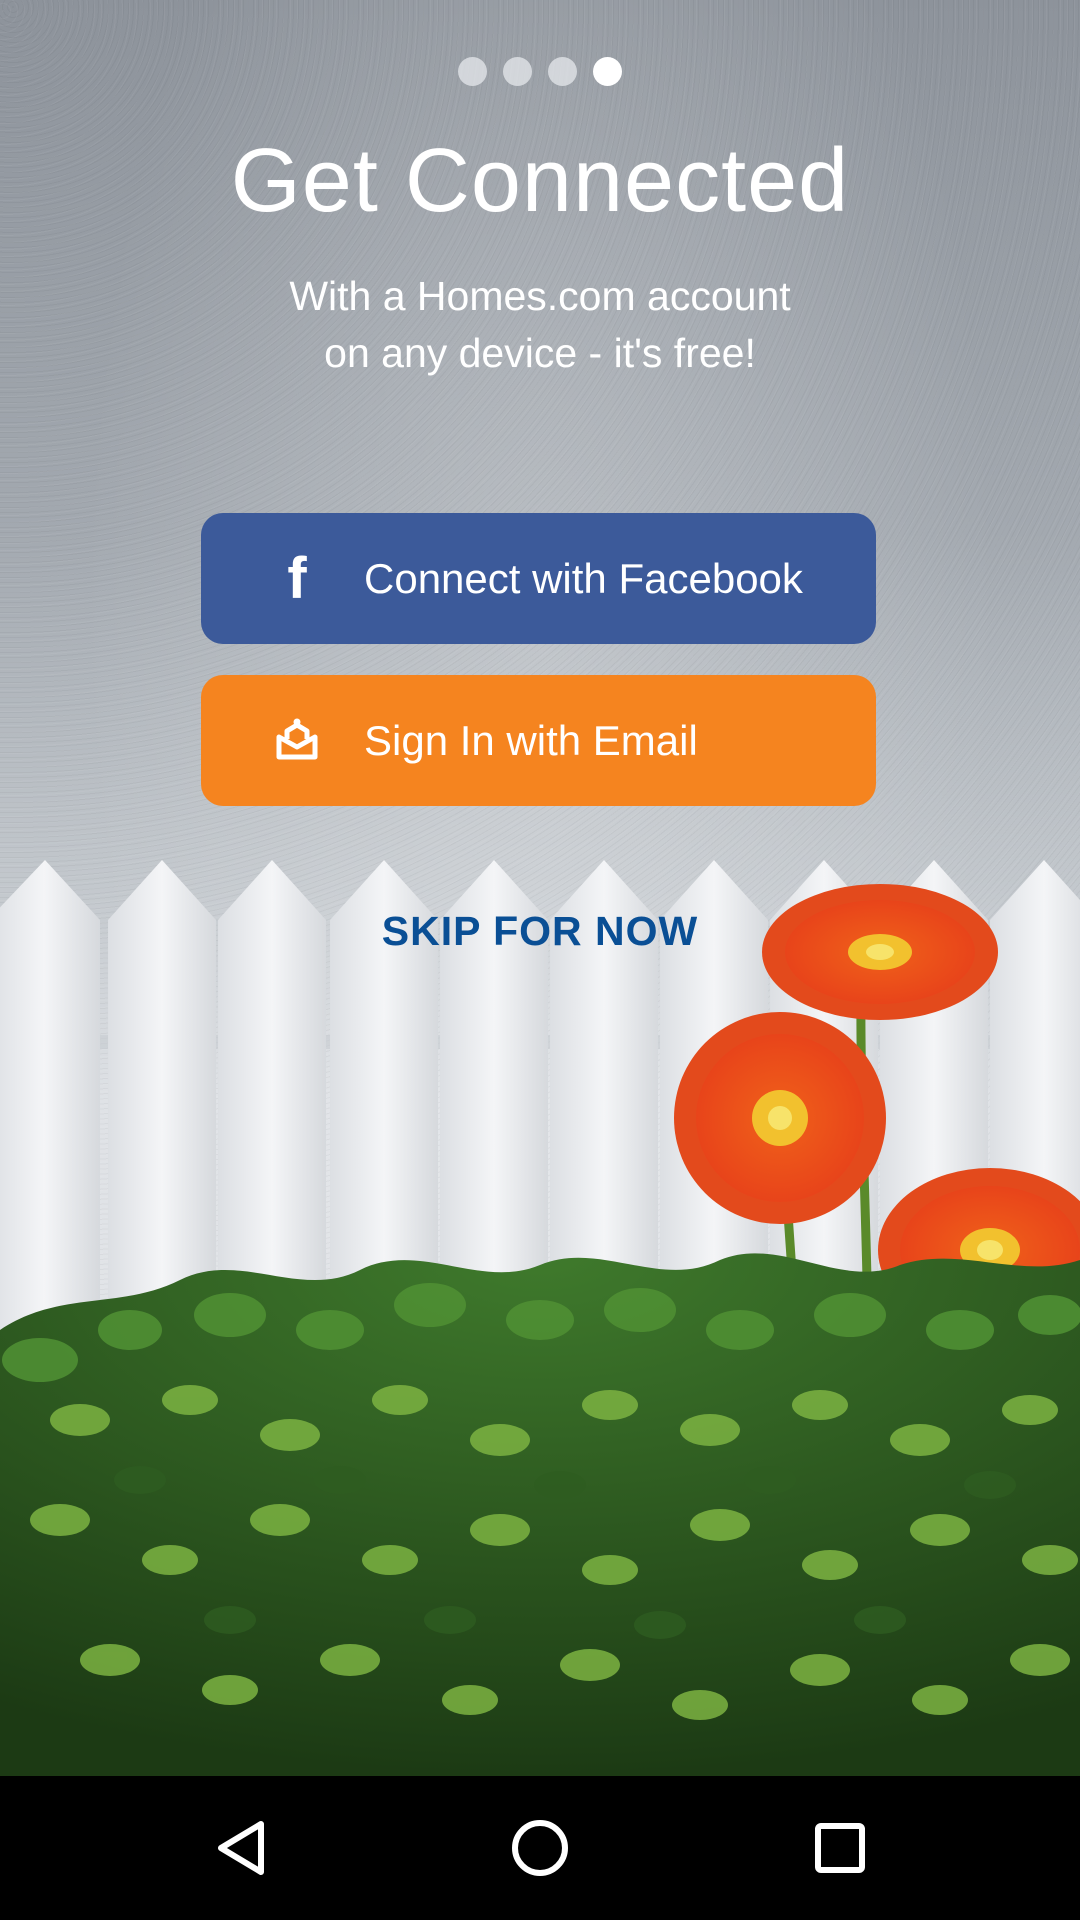  Describe the element at coordinates (241, 1848) in the screenshot. I see `back-triangle-icon` at that location.